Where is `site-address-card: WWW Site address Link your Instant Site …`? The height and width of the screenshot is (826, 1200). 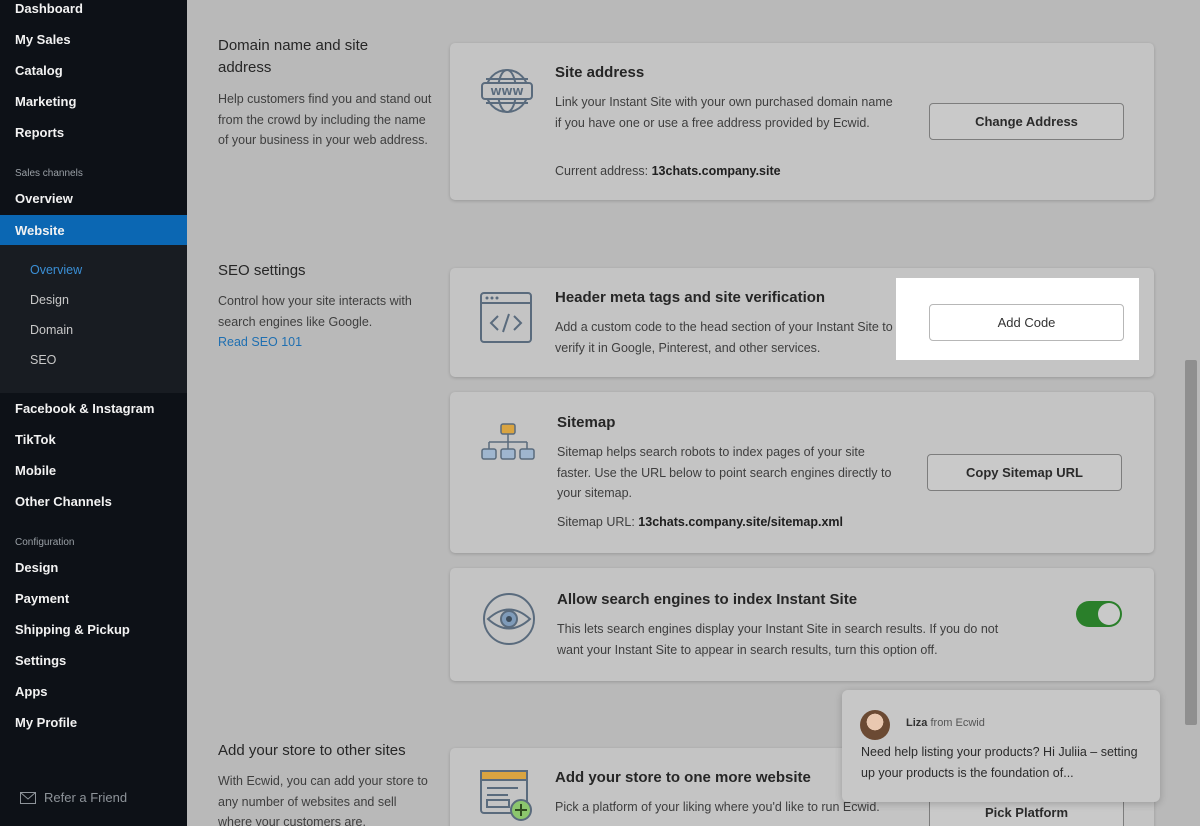 site-address-card: WWW Site address Link your Instant Site … is located at coordinates (802, 121).